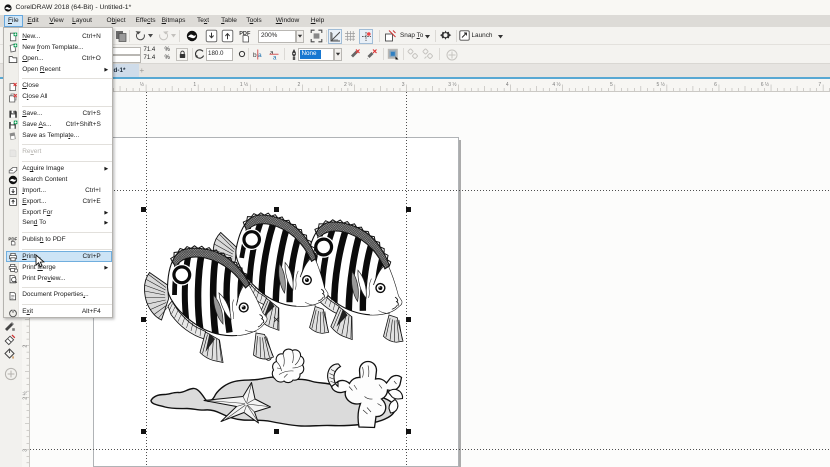 The image size is (830, 467). What do you see at coordinates (507, 85) in the screenshot?
I see `svg-text: 4` at bounding box center [507, 85].